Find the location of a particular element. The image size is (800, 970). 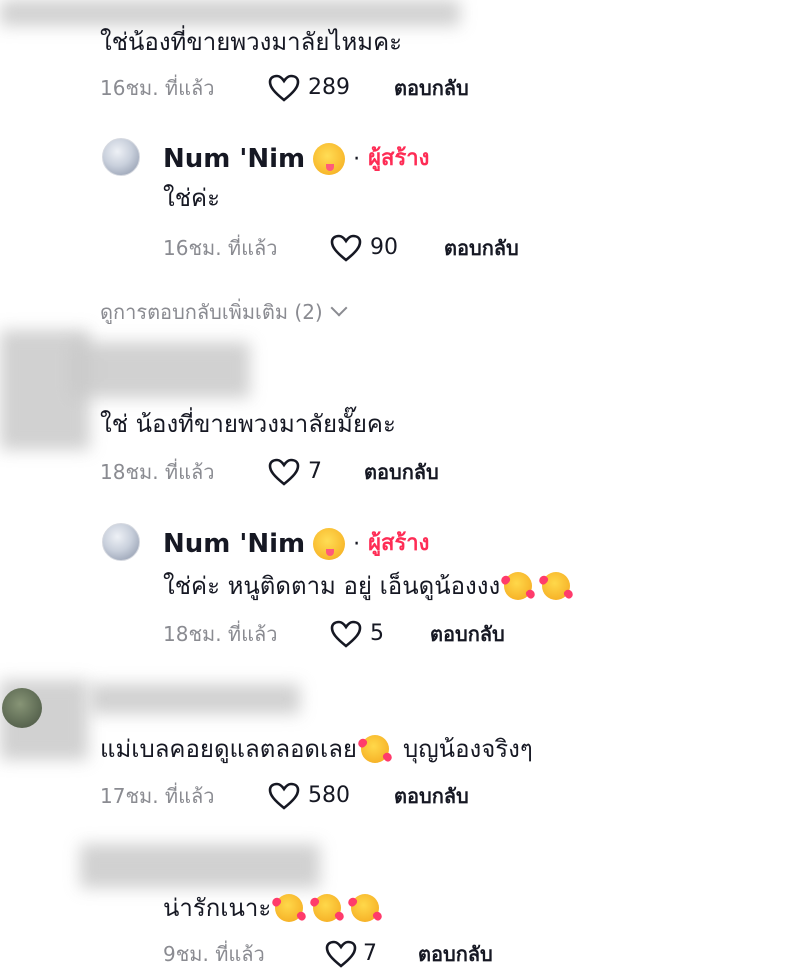

chevron-down-icon is located at coordinates (339, 308).